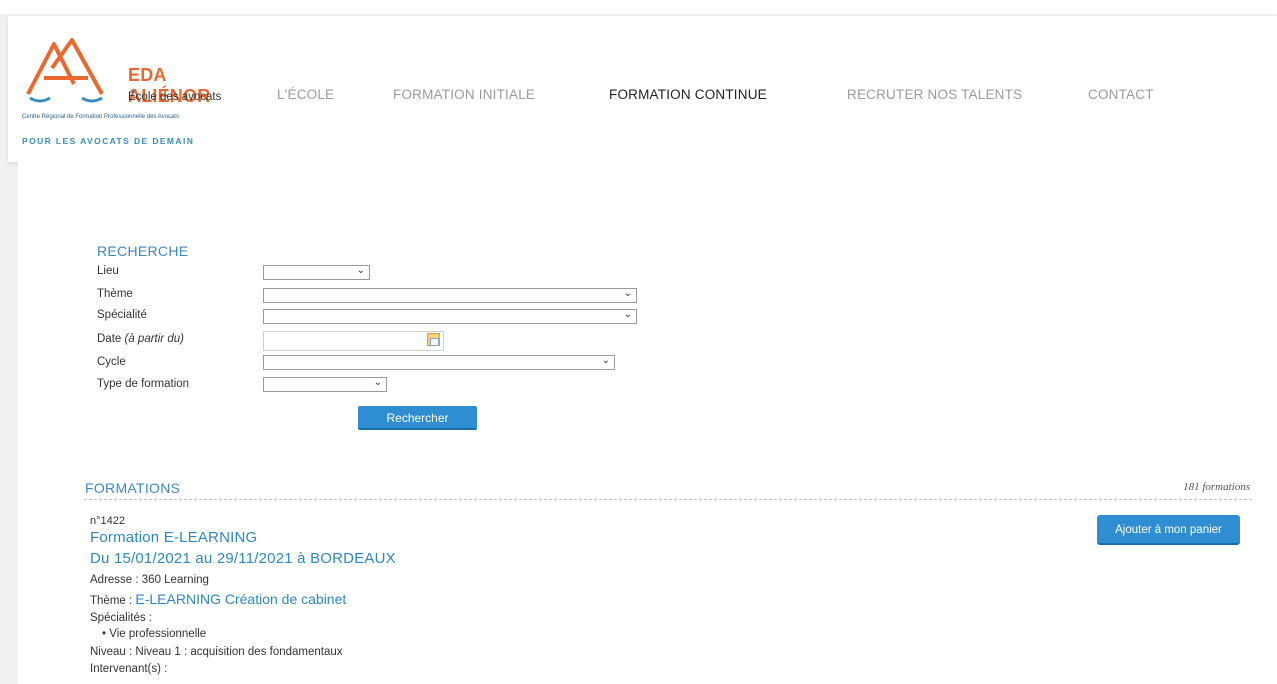 This screenshot has width=1277, height=684. I want to click on nav-ecole: L'ÉCOLE, so click(305, 94).